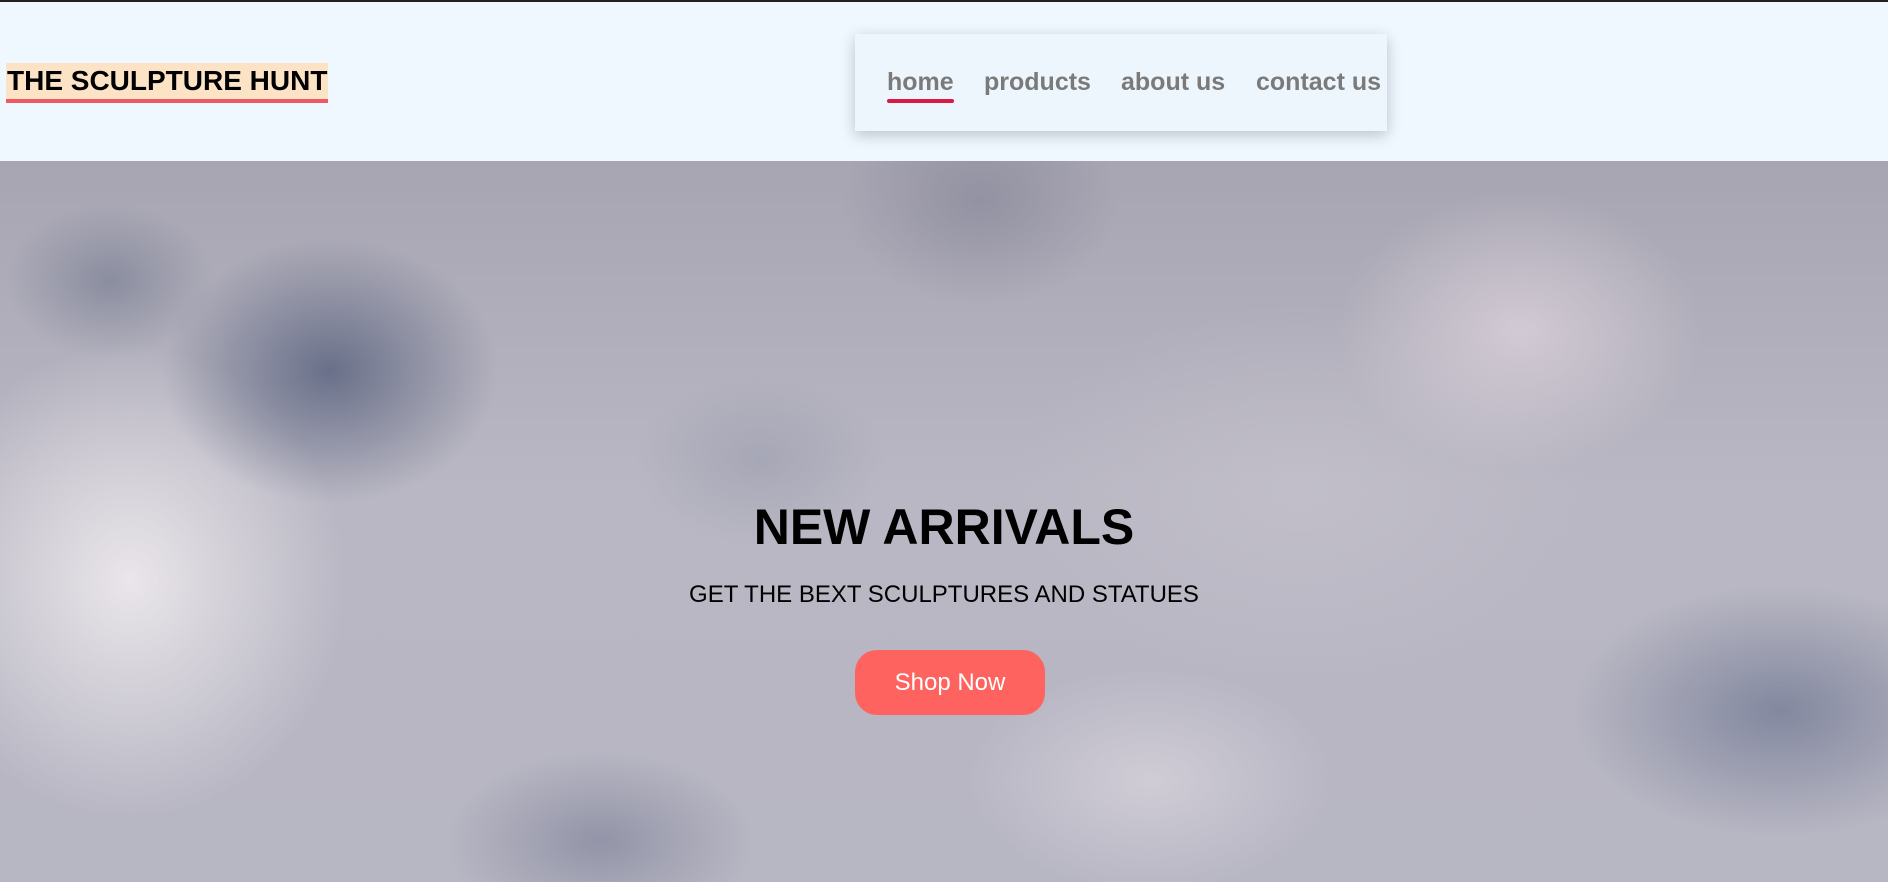 The height and width of the screenshot is (882, 1888). What do you see at coordinates (944, 527) in the screenshot?
I see `hero-title: NEW ARRIVALS` at bounding box center [944, 527].